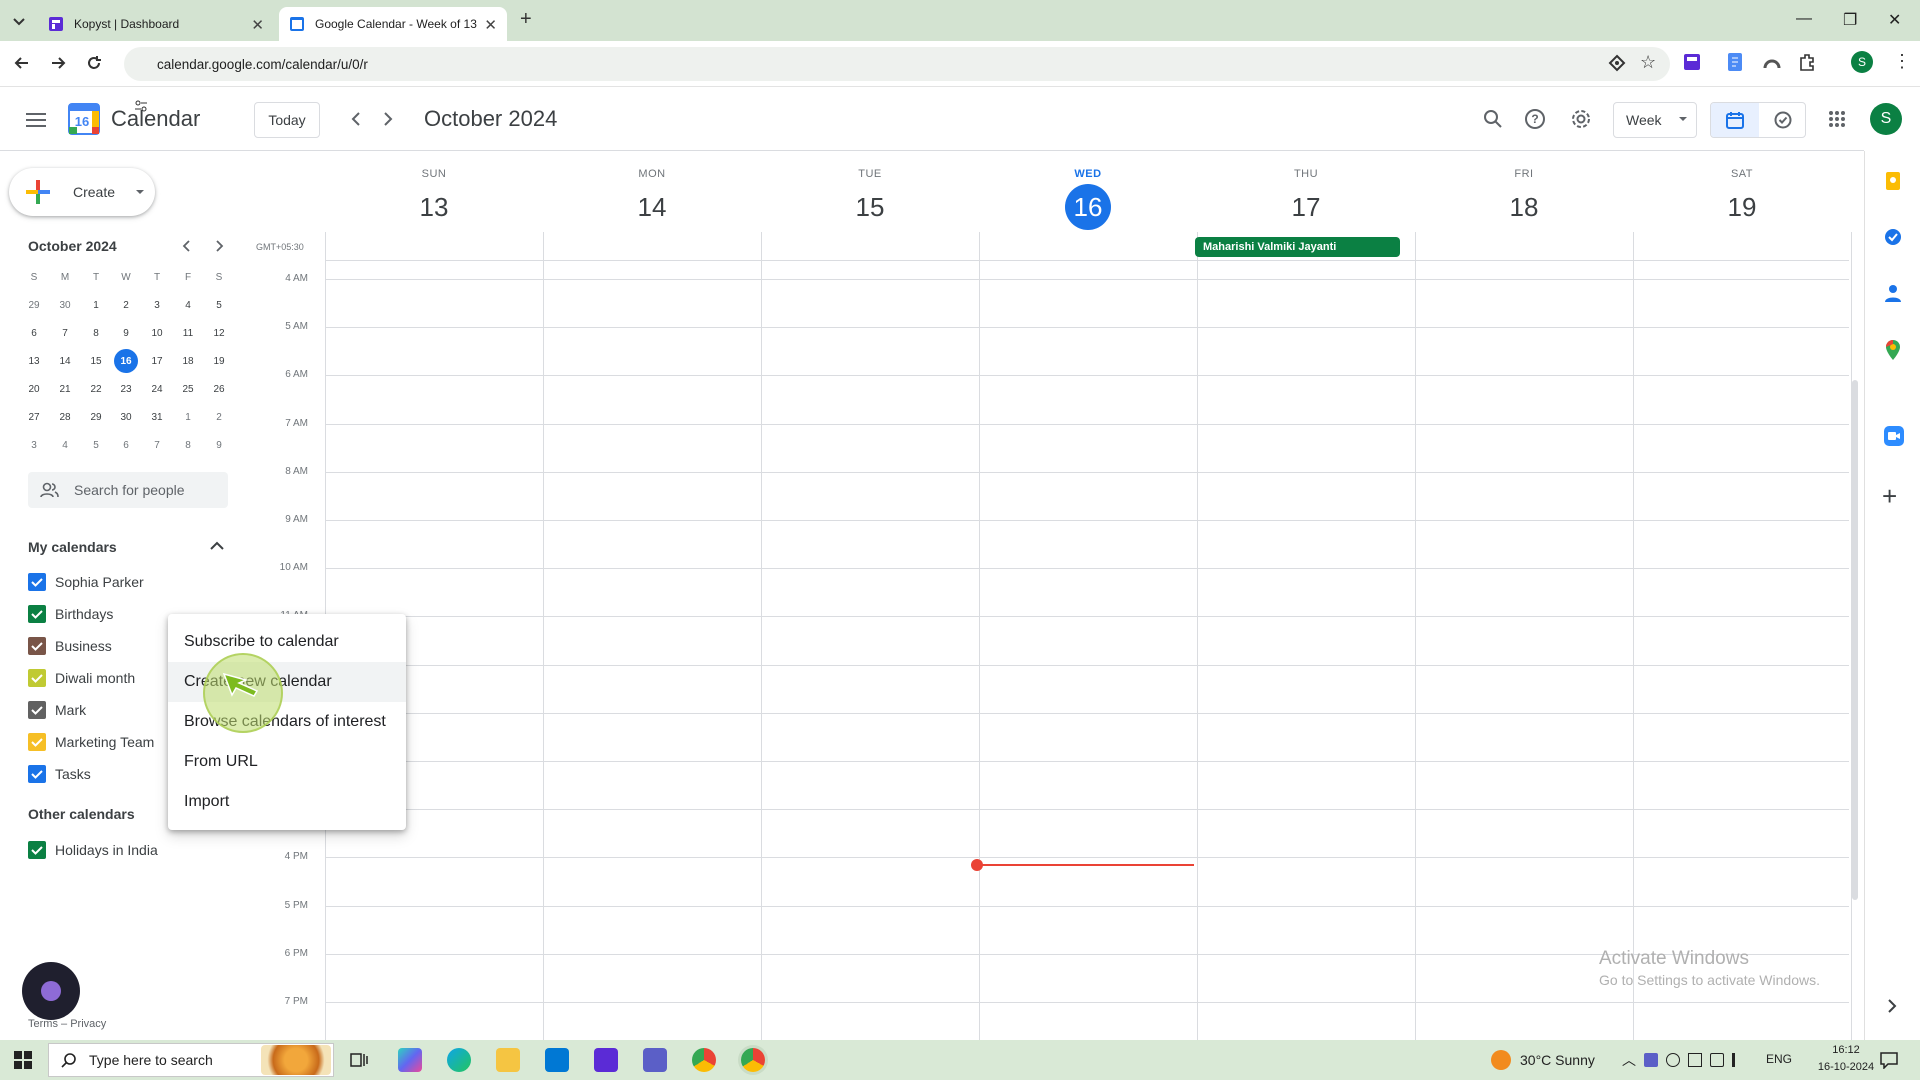 Image resolution: width=1920 pixels, height=1080 pixels. I want to click on day-header: WED 16, so click(1088, 199).